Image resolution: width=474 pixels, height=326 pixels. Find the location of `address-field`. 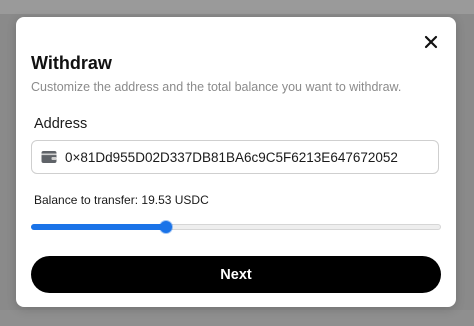

address-field is located at coordinates (235, 157).